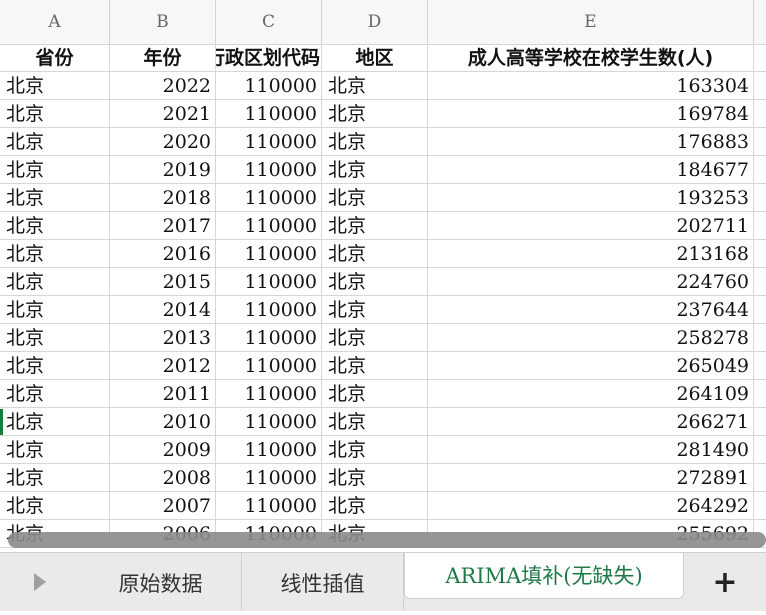 The height and width of the screenshot is (615, 766). Describe the element at coordinates (591, 113) in the screenshot. I see `cell-student-count: 169784` at that location.